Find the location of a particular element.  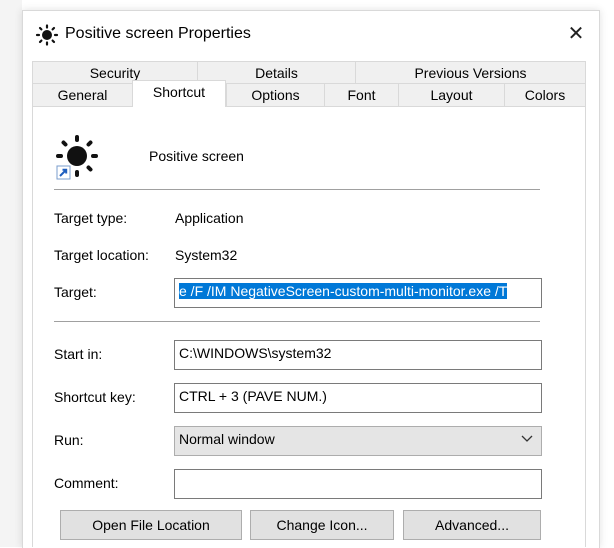

chevron-down-icon is located at coordinates (527, 438).